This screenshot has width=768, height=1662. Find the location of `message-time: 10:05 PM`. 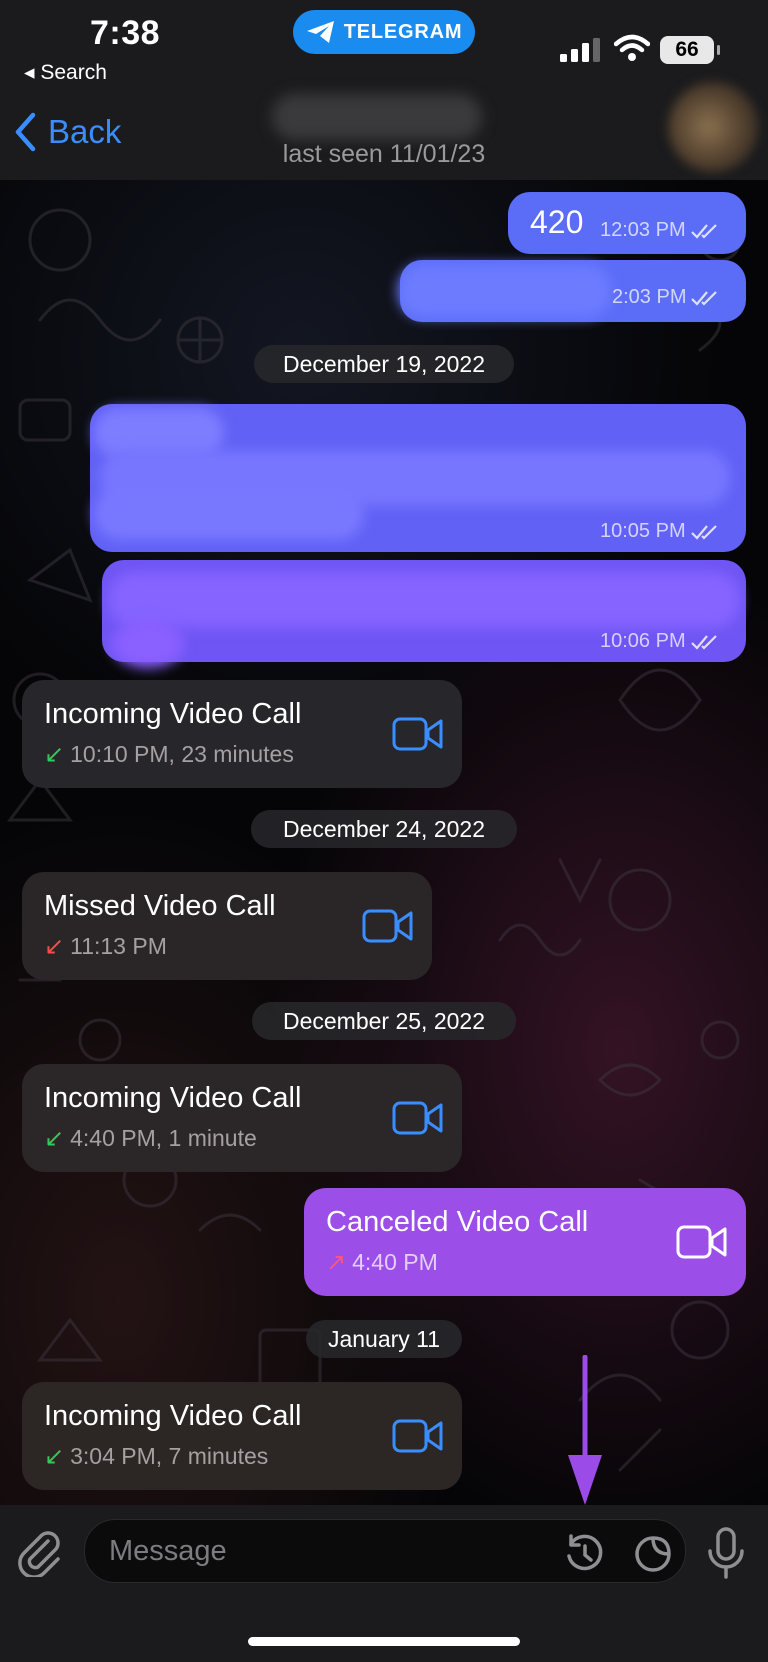

message-time: 10:05 PM is located at coordinates (643, 531).